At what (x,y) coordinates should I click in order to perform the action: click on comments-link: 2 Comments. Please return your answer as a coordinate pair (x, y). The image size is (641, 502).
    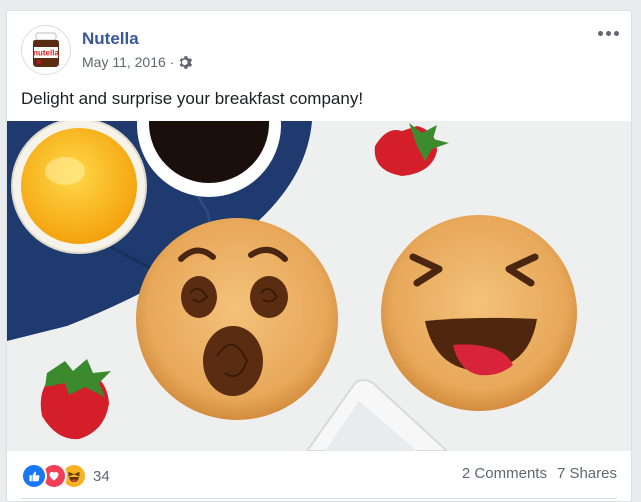
    Looking at the image, I should click on (504, 473).